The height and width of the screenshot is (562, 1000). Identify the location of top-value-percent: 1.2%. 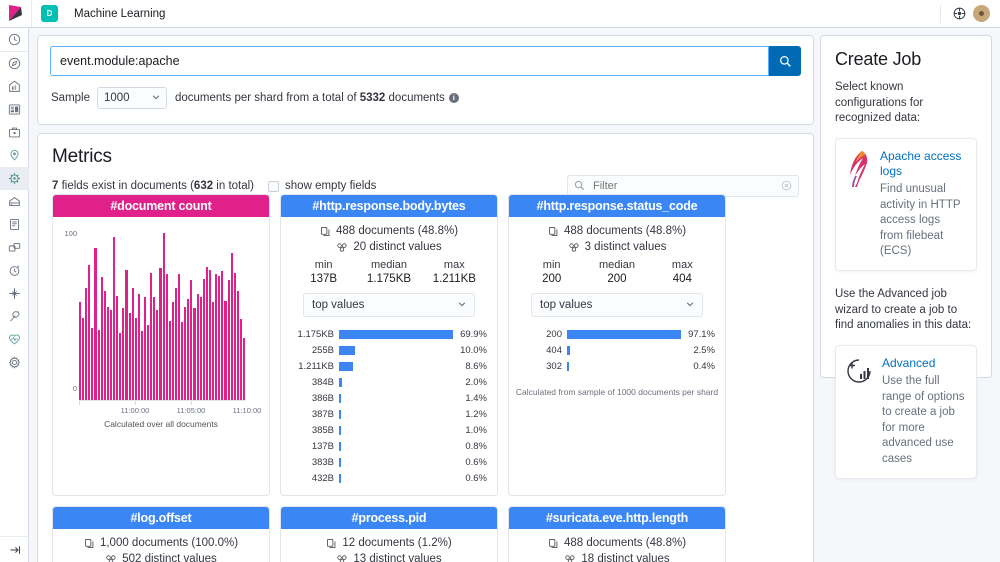
(476, 414).